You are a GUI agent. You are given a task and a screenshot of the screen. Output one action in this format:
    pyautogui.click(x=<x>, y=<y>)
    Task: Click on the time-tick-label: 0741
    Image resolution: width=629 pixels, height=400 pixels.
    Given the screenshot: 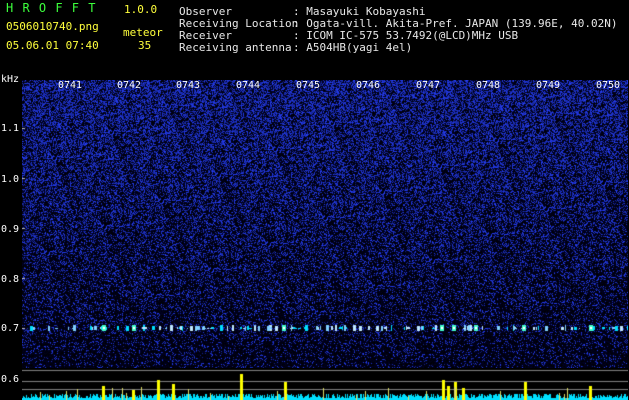 What is the action you would take?
    pyautogui.click(x=70, y=85)
    